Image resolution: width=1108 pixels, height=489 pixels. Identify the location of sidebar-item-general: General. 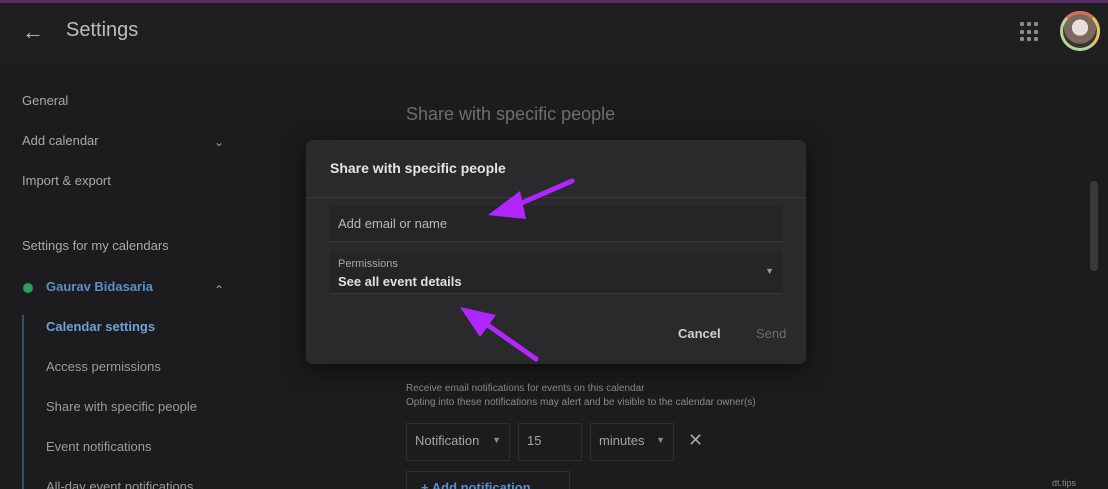
(45, 100).